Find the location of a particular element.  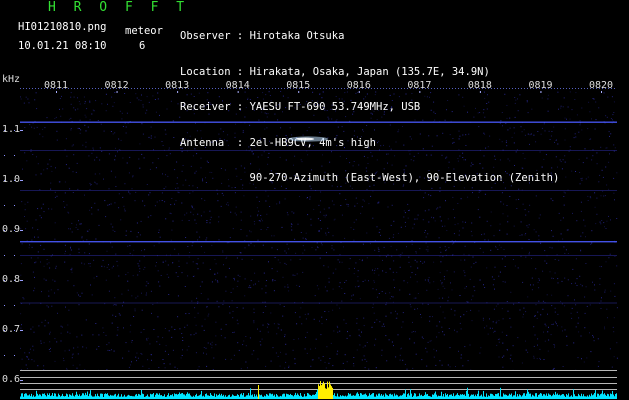

meteor-echo-core is located at coordinates (305, 139).